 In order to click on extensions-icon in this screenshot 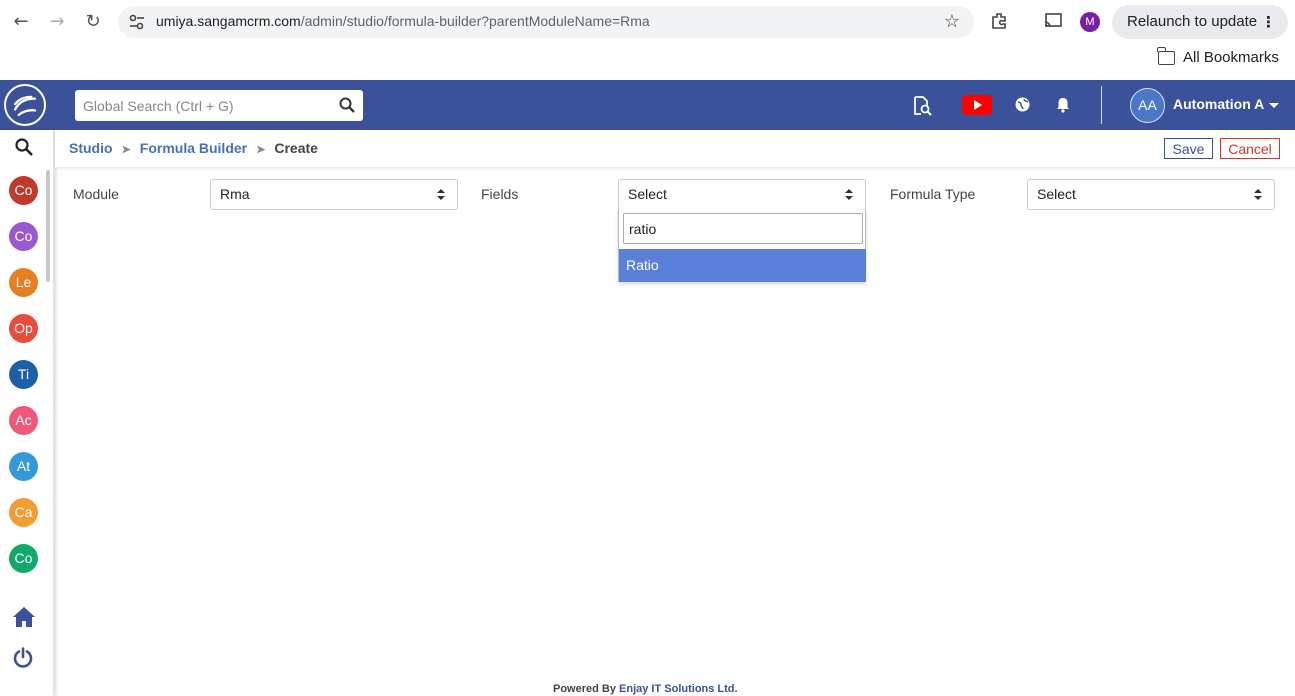, I will do `click(1000, 21)`.